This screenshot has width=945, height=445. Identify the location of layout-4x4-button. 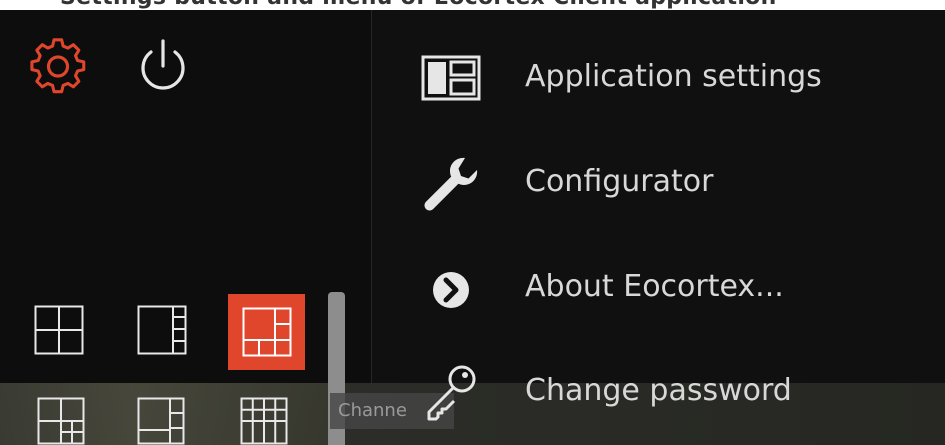
(264, 421).